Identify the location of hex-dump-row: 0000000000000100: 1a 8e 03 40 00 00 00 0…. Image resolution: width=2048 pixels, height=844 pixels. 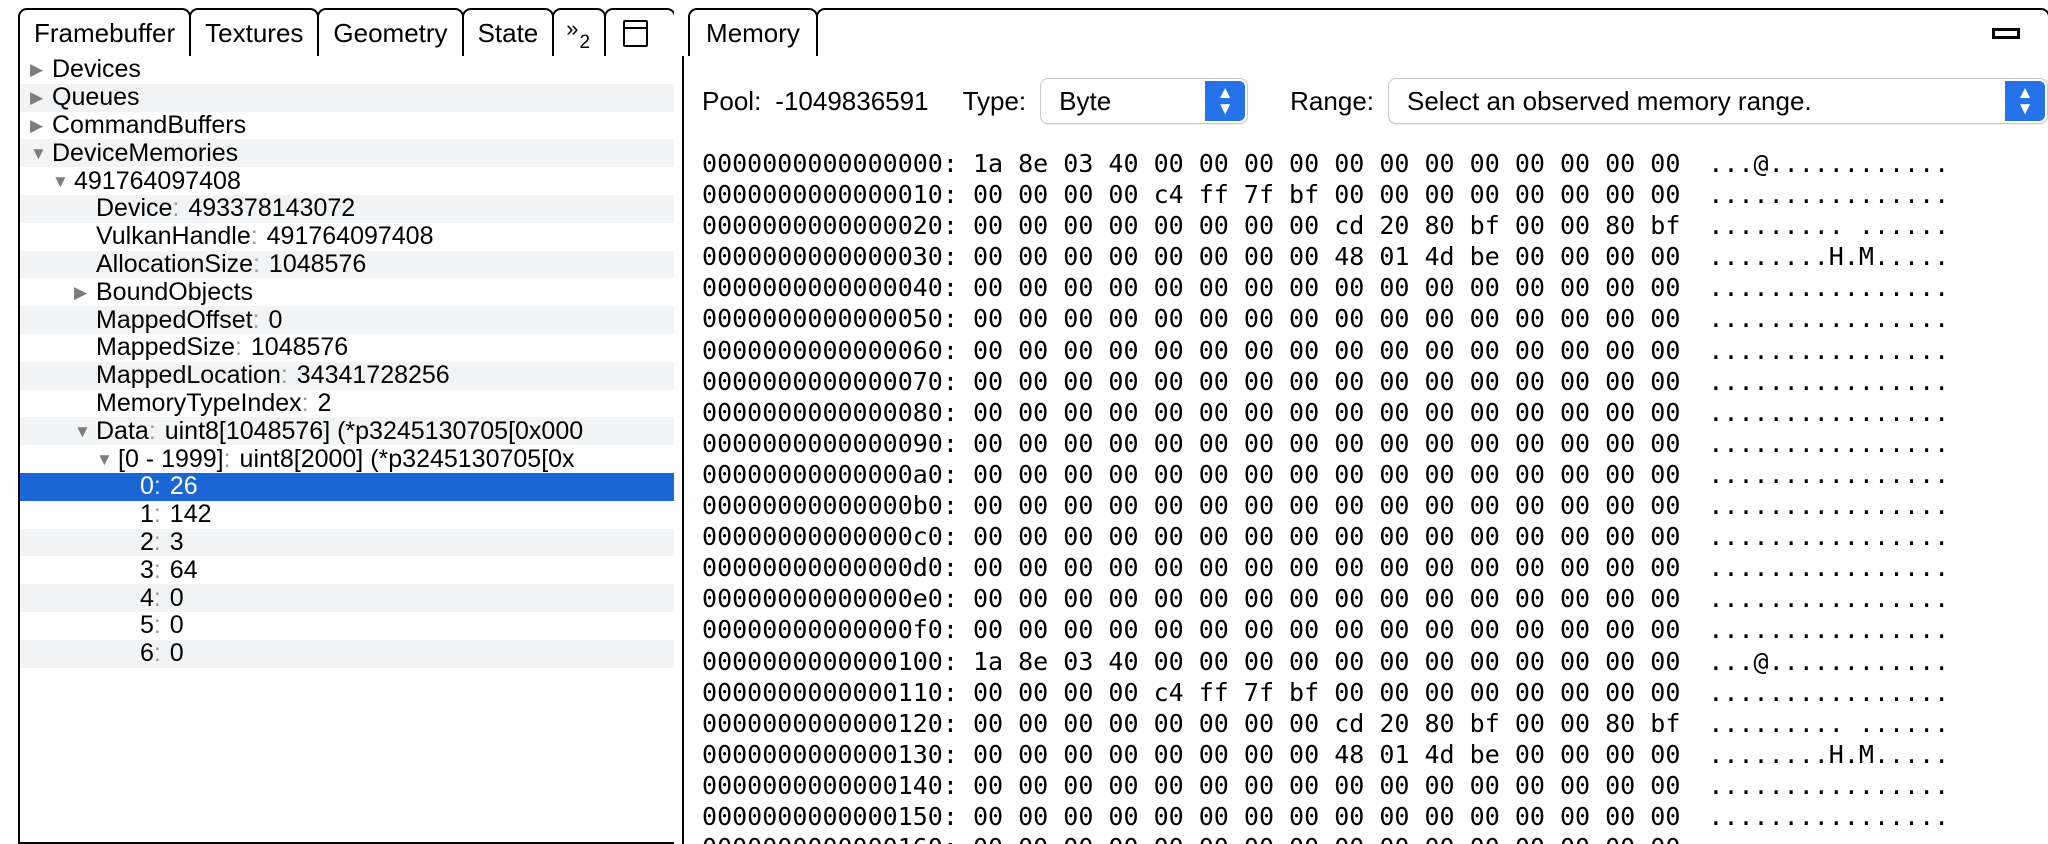
(1375, 661).